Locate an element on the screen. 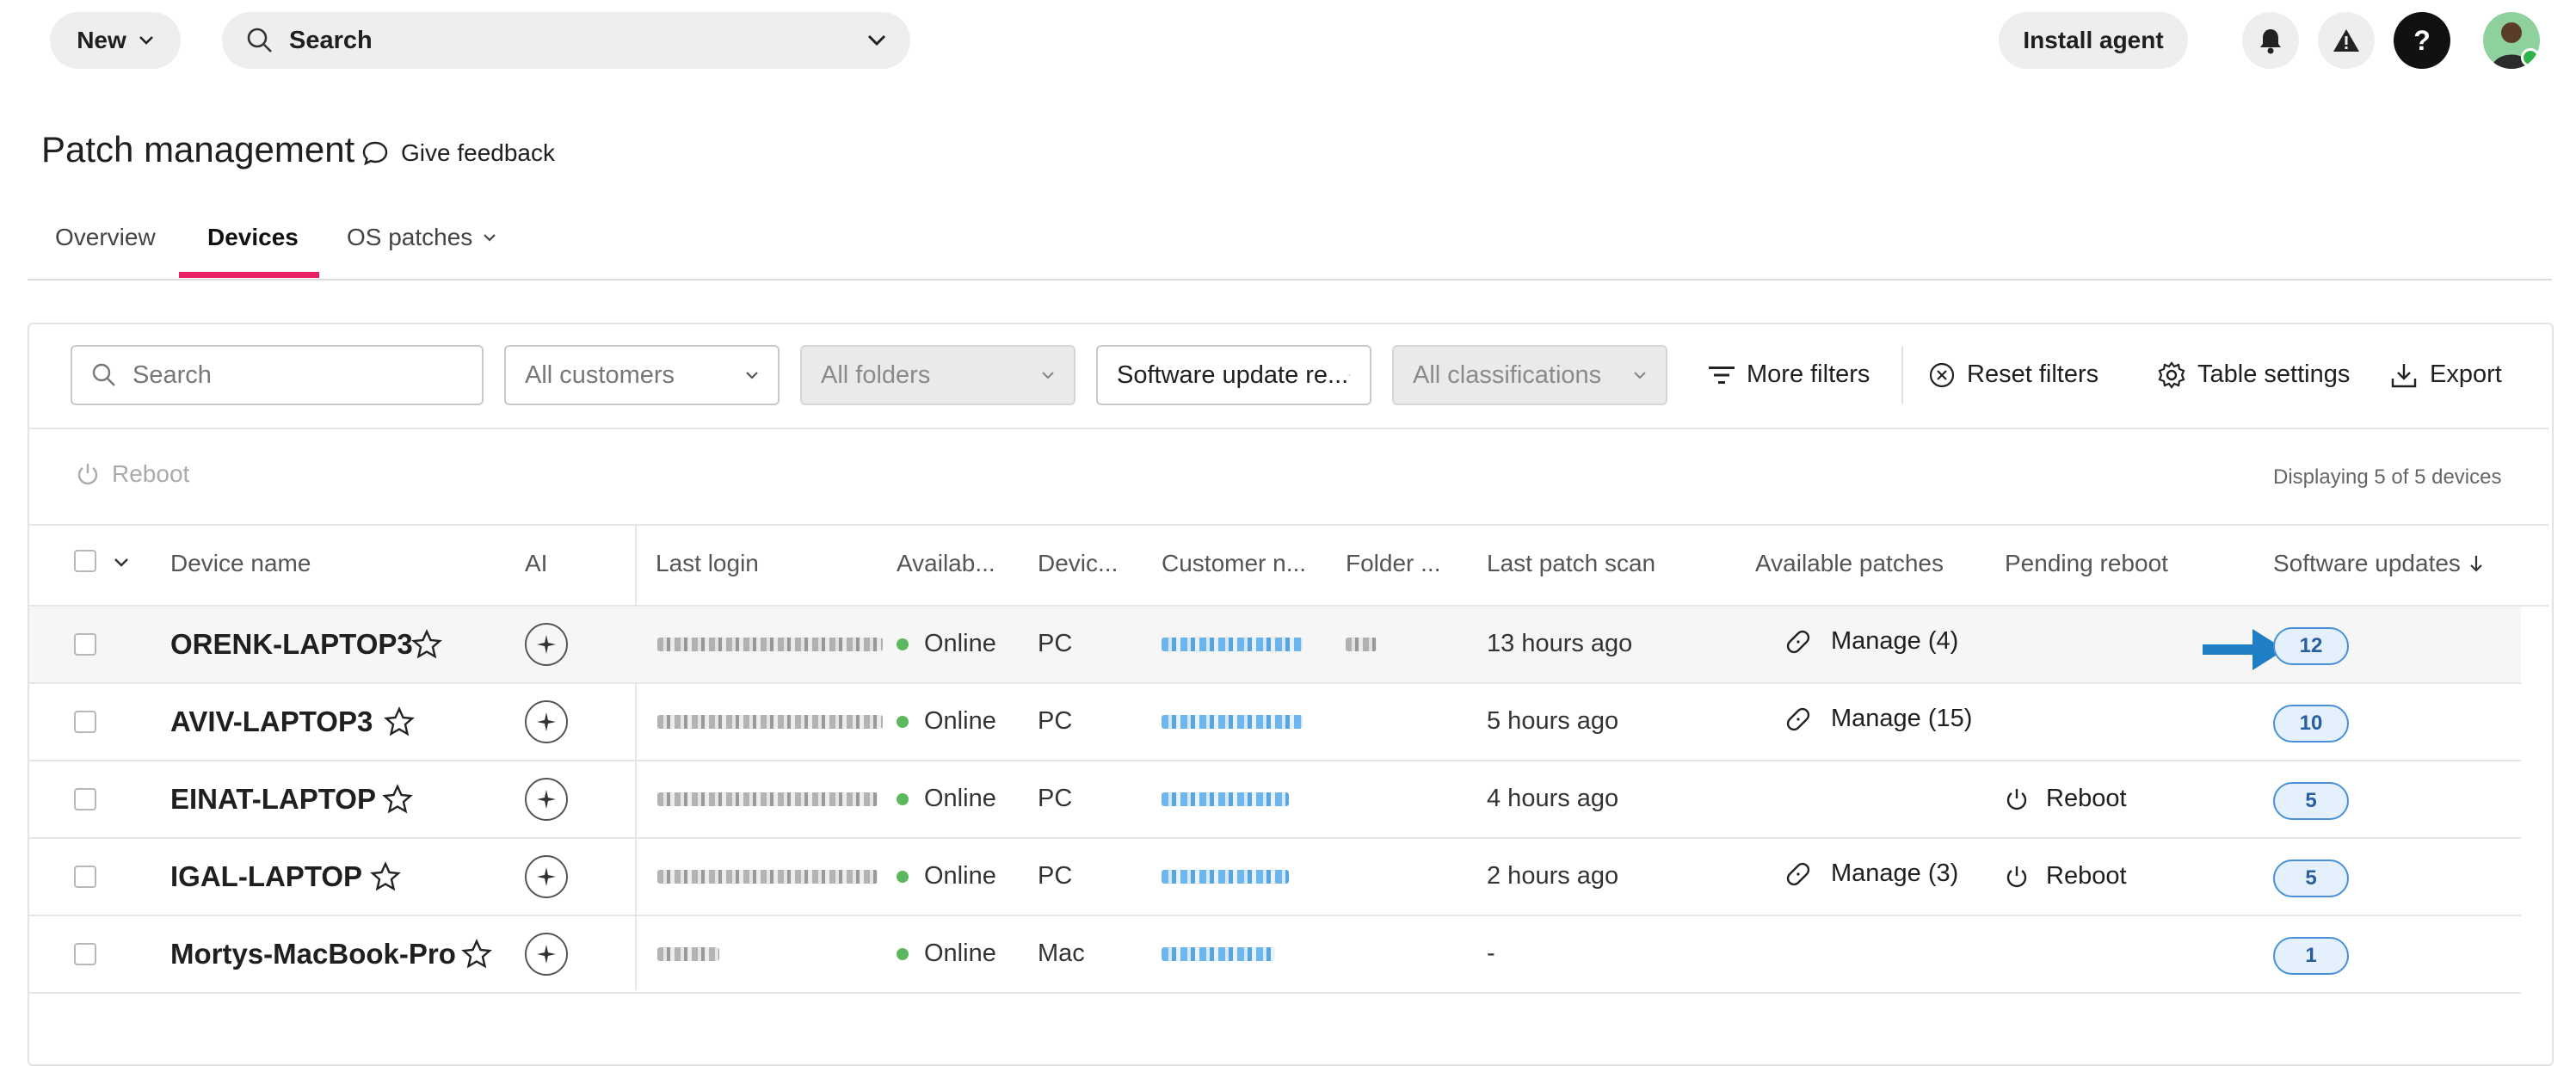  give-feedback-label: Give feedback is located at coordinates (478, 152).